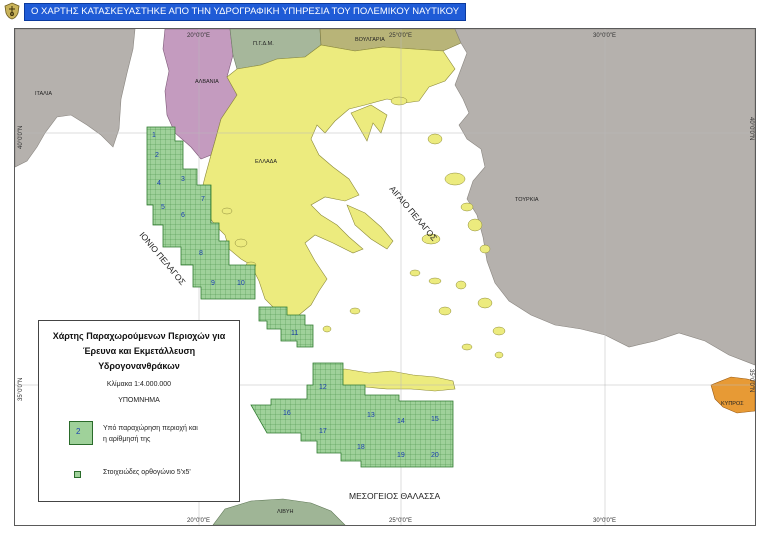 This screenshot has width=768, height=544. Describe the element at coordinates (400, 36) in the screenshot. I see `tick-top-25: 25°0'0"E` at that location.